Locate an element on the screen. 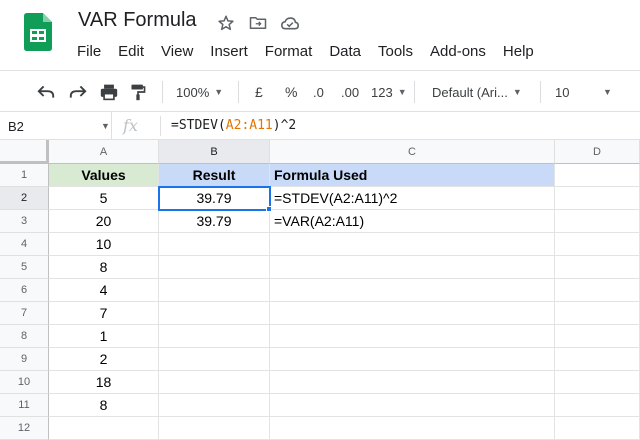 The width and height of the screenshot is (640, 440). row-header-4: 4 is located at coordinates (24, 244).